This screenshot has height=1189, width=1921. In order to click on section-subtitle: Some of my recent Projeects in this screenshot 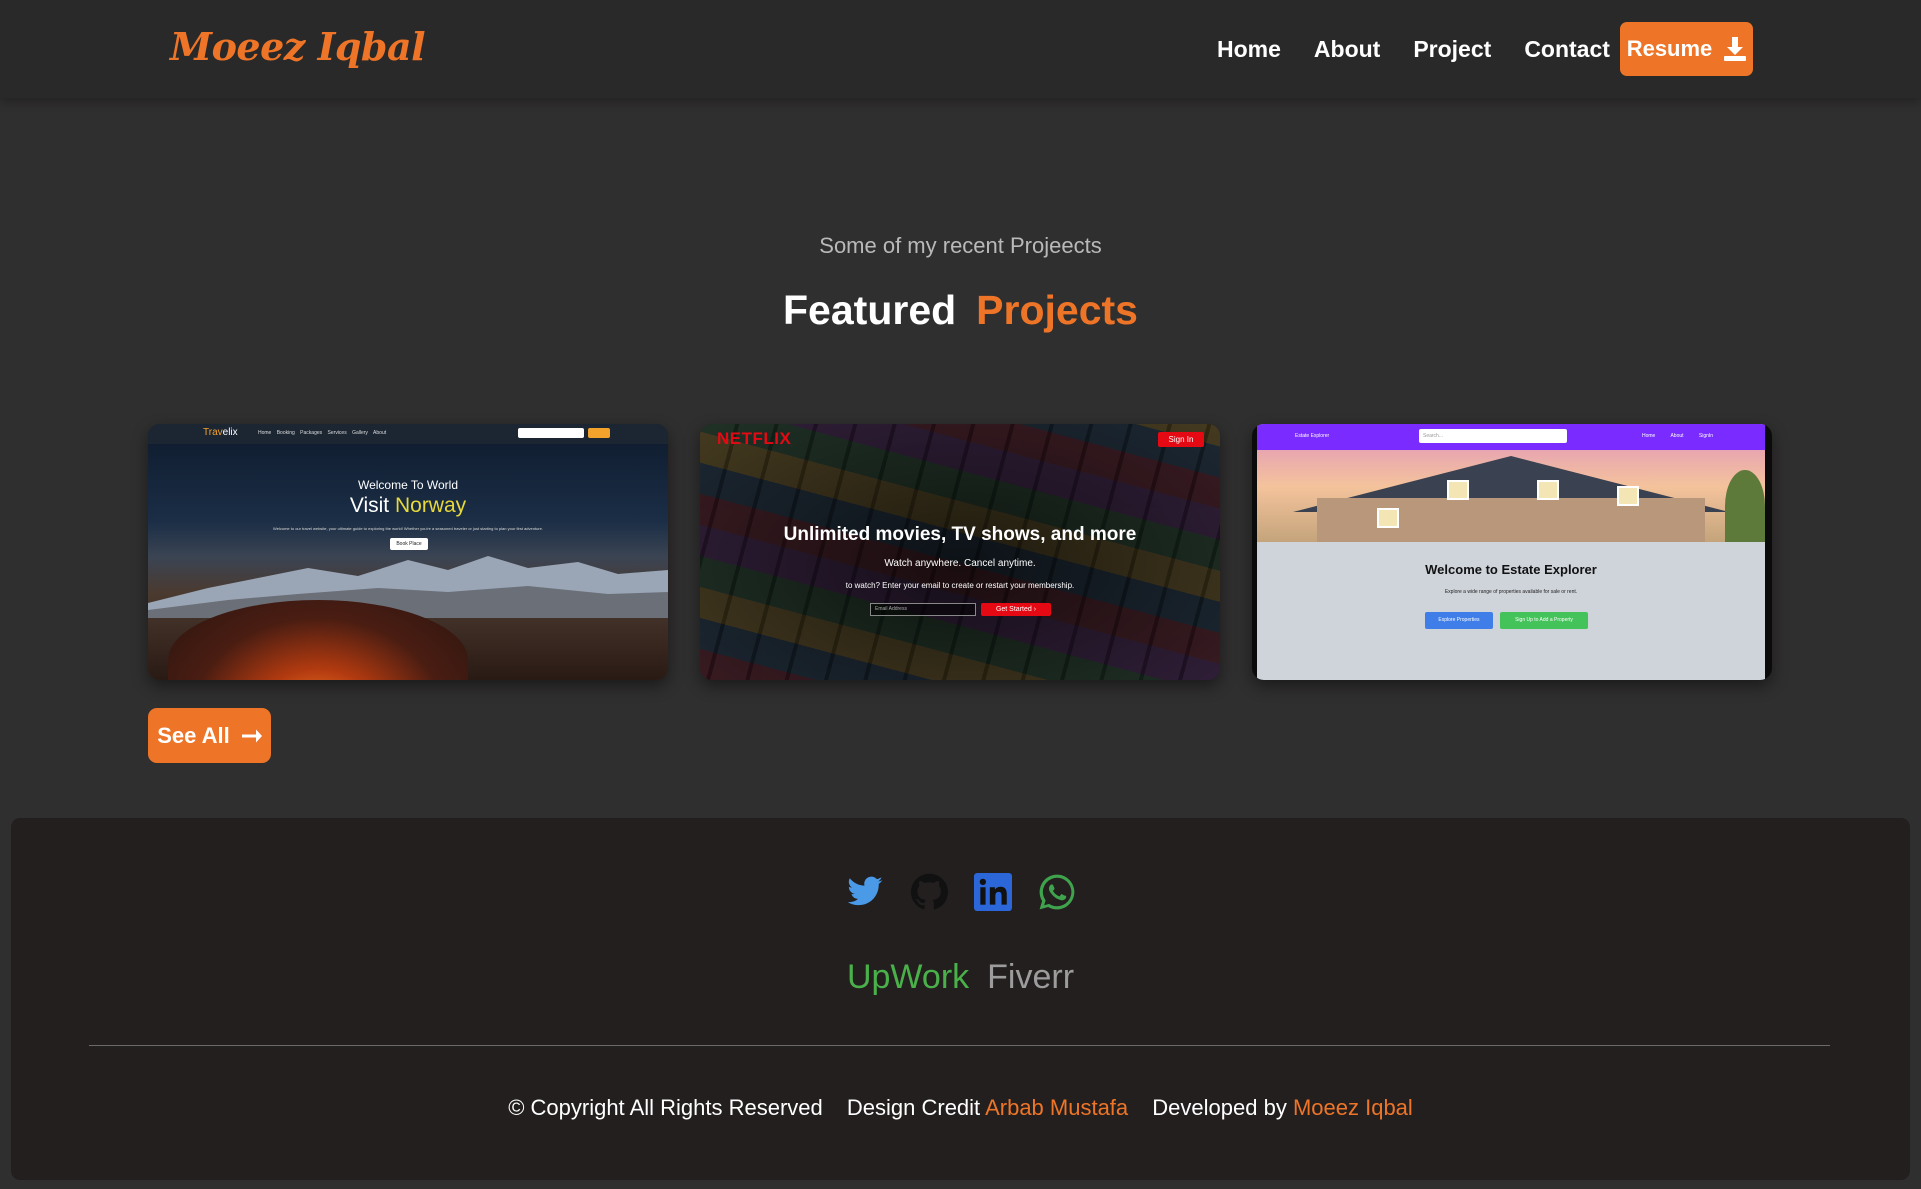, I will do `click(960, 245)`.